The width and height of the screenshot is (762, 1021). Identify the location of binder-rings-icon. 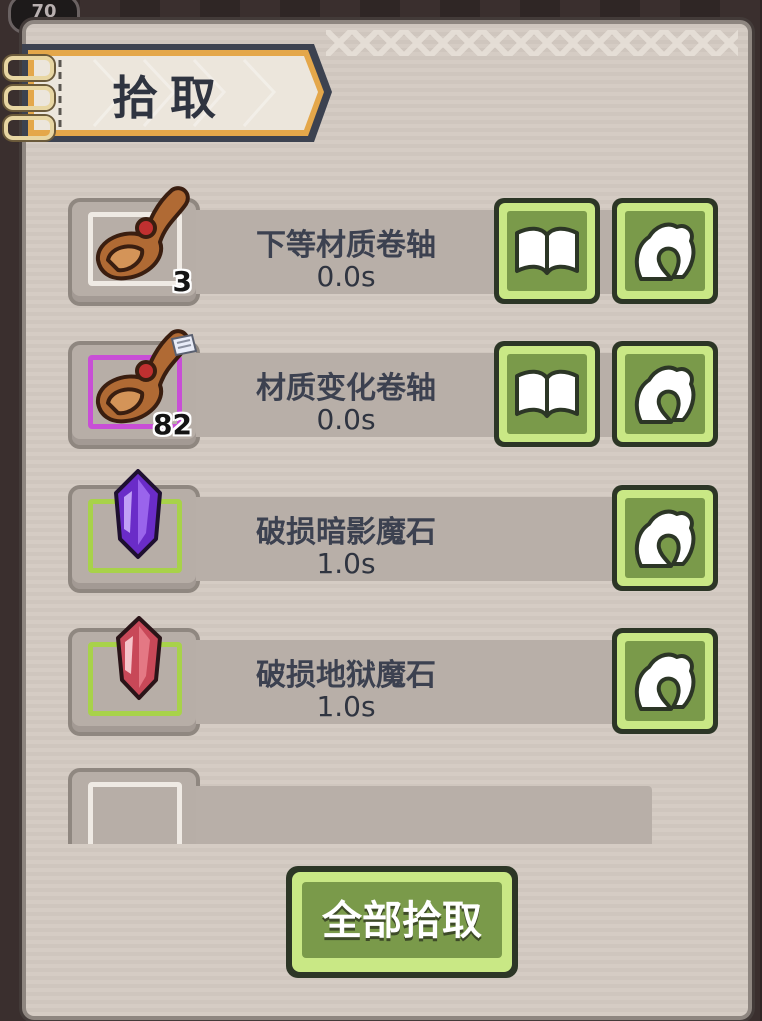
(29, 99).